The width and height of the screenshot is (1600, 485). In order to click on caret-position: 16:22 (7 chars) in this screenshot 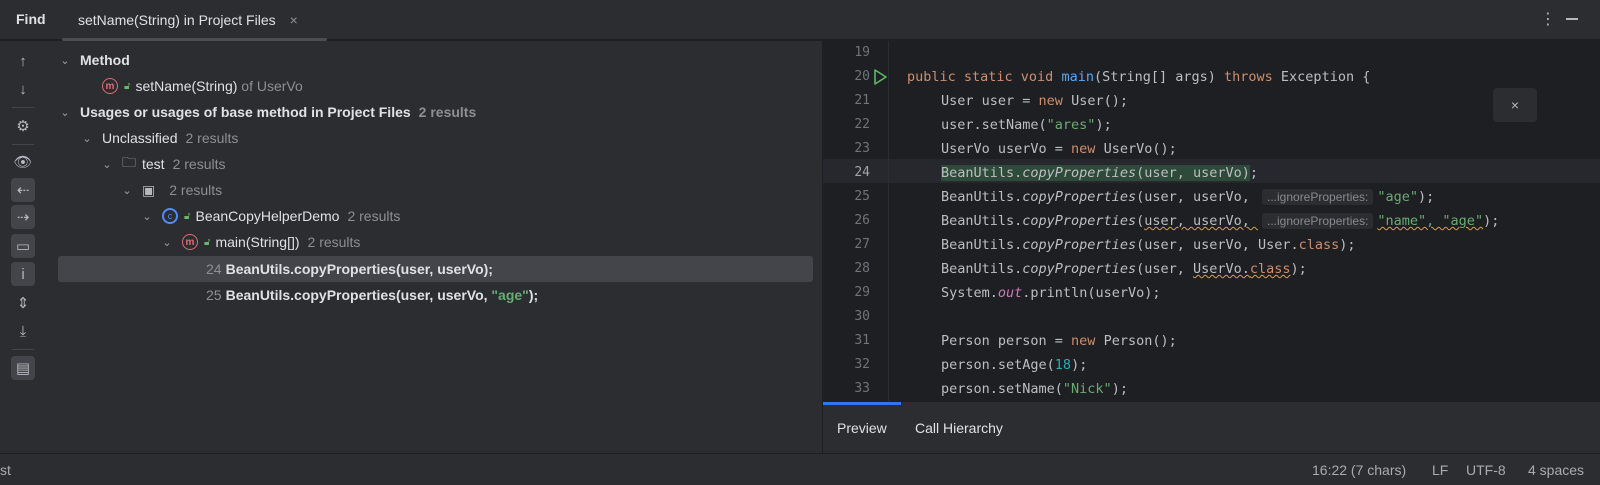, I will do `click(1359, 470)`.